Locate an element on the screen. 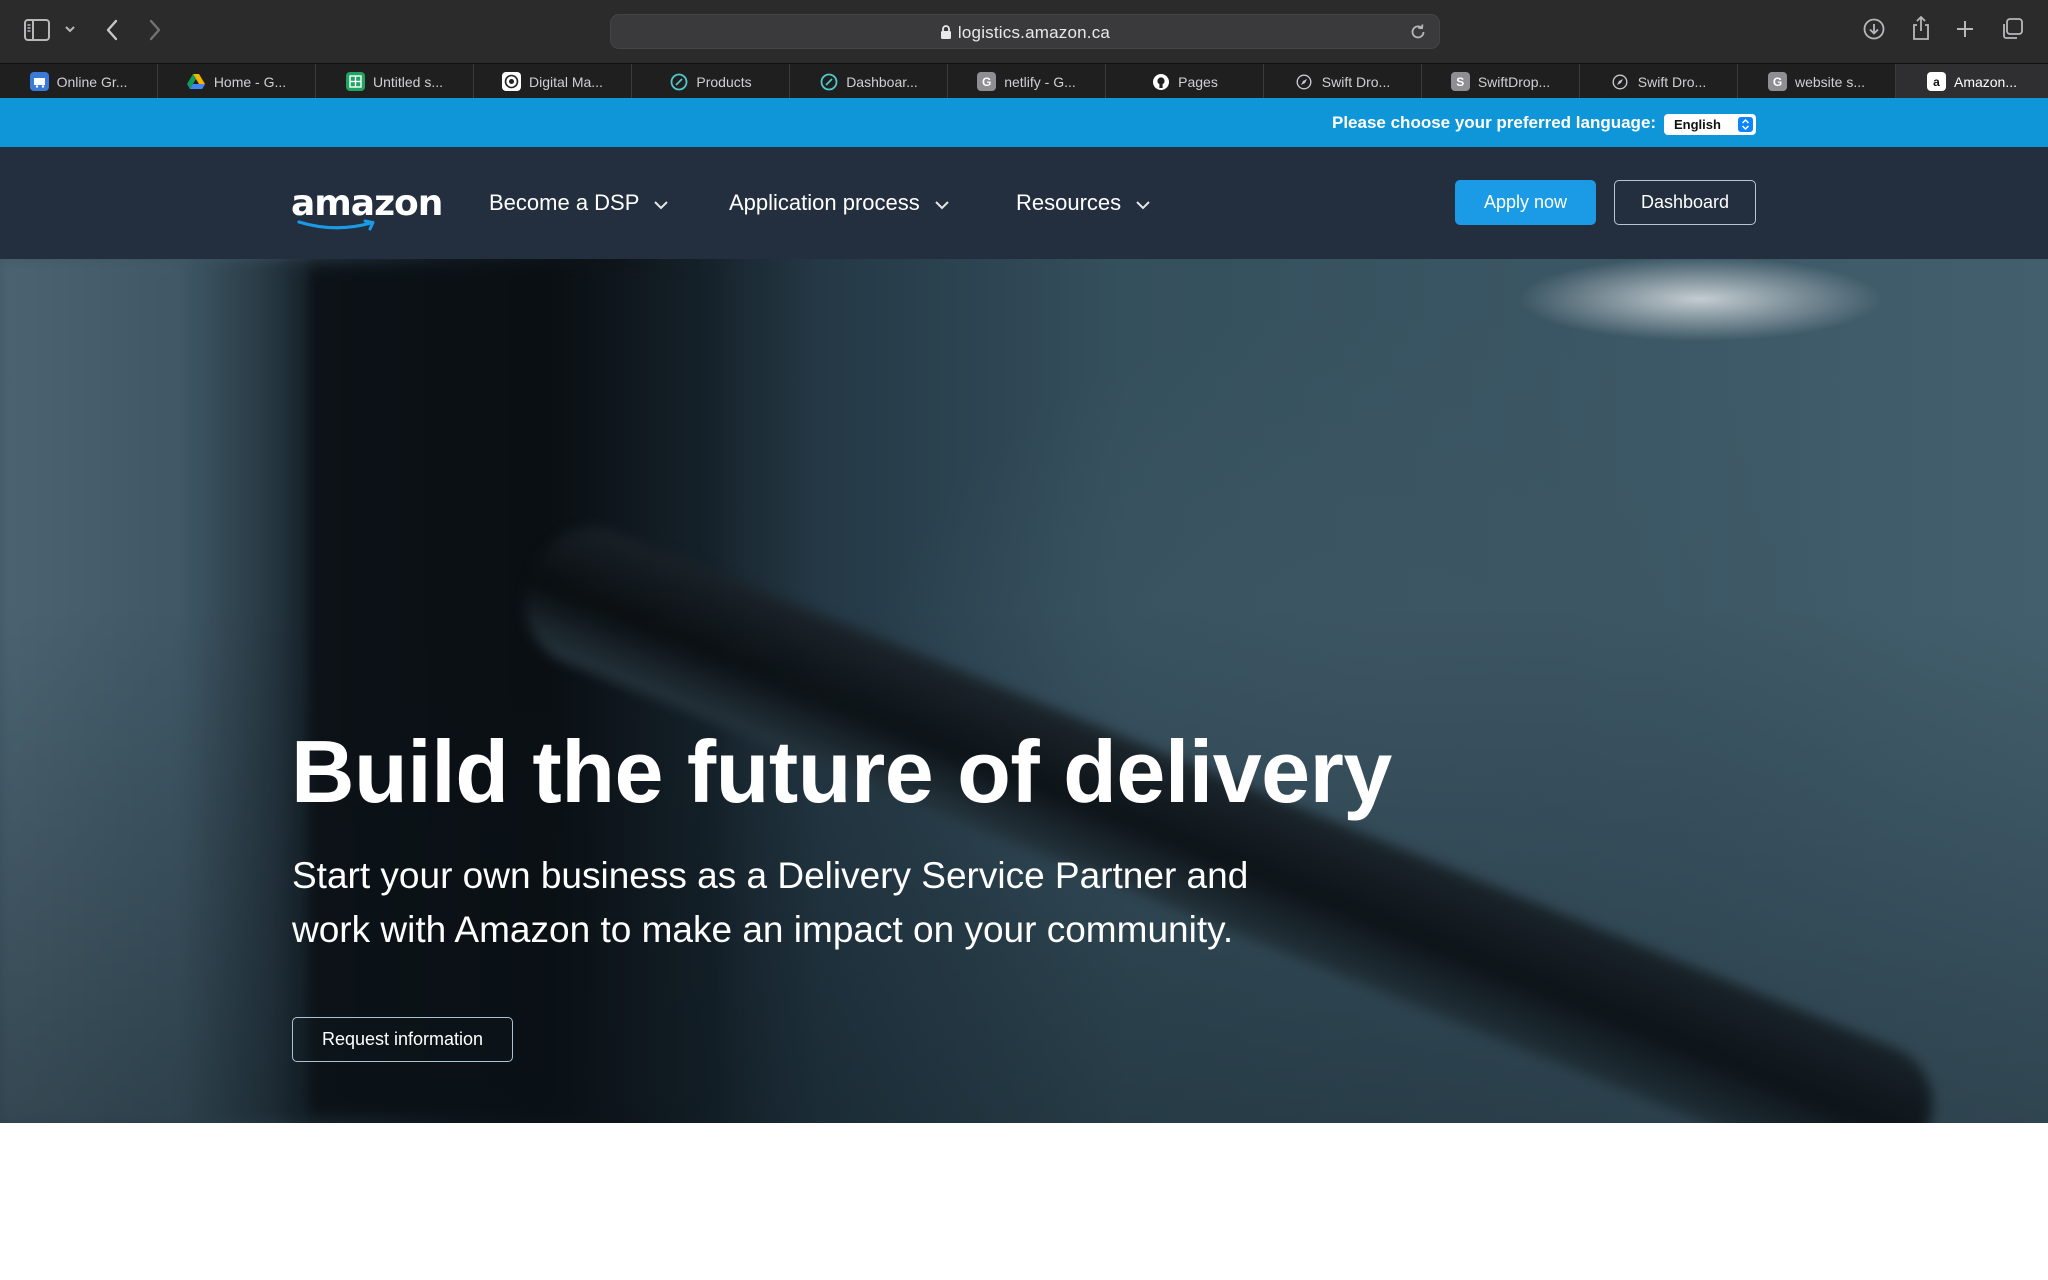 Image resolution: width=2048 pixels, height=1280 pixels. amazon-logo: amazon is located at coordinates (367, 207).